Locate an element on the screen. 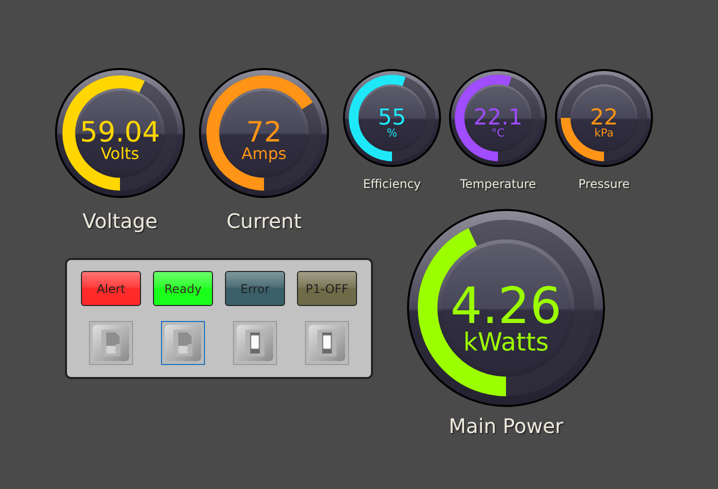  gauge-label: Temperature is located at coordinates (498, 184).